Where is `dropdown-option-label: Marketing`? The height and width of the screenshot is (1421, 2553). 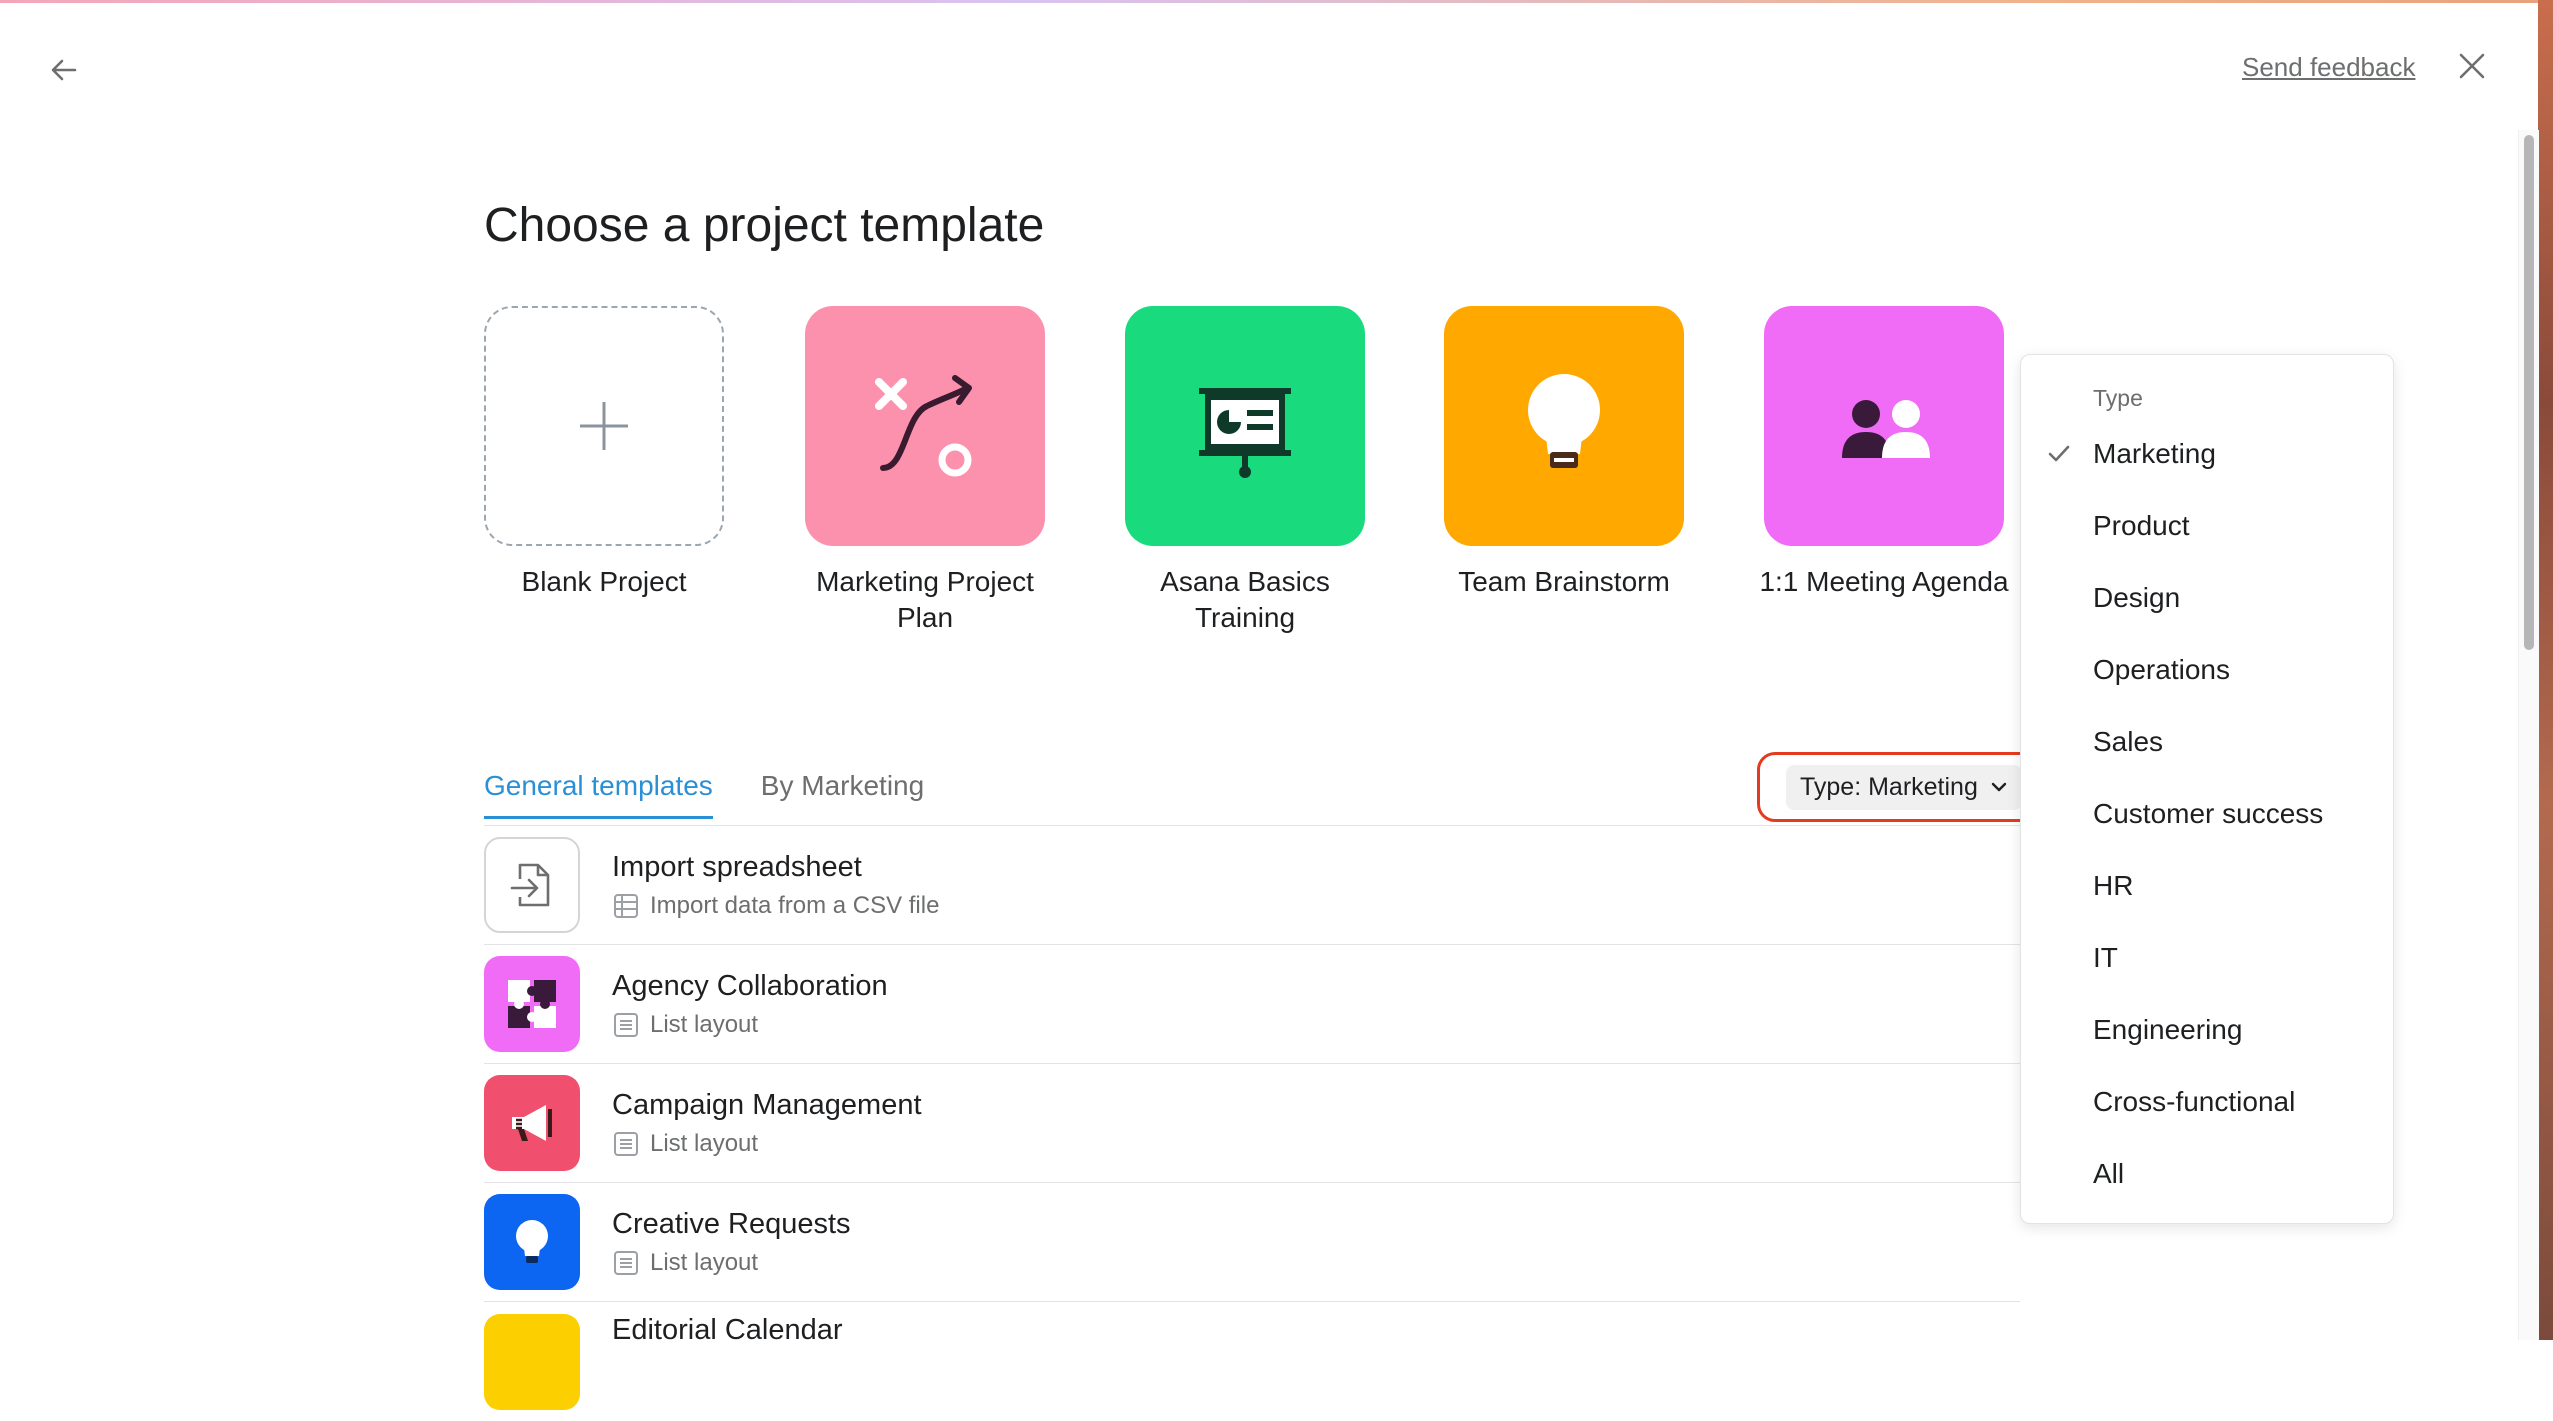
dropdown-option-label: Marketing is located at coordinates (2154, 453).